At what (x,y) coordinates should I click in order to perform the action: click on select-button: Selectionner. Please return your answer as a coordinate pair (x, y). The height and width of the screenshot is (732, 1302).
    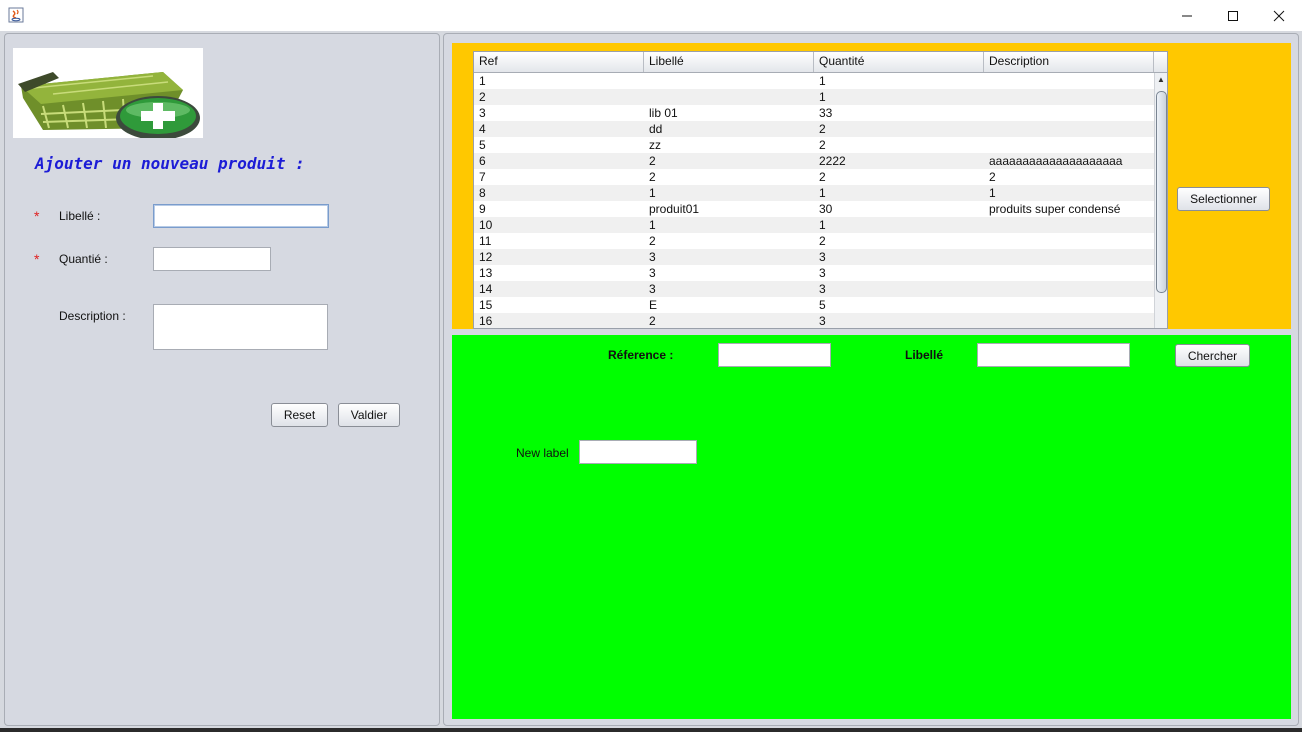
    Looking at the image, I should click on (1223, 199).